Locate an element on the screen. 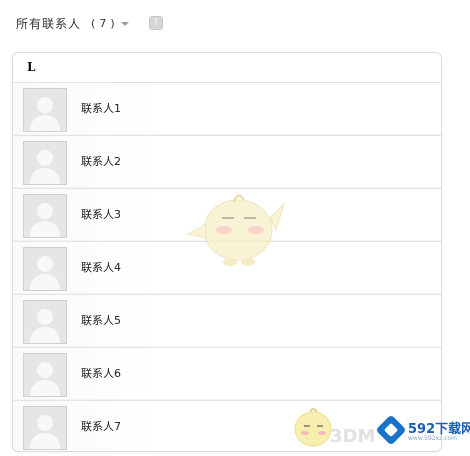  count-open-paren: ( is located at coordinates (93, 23).